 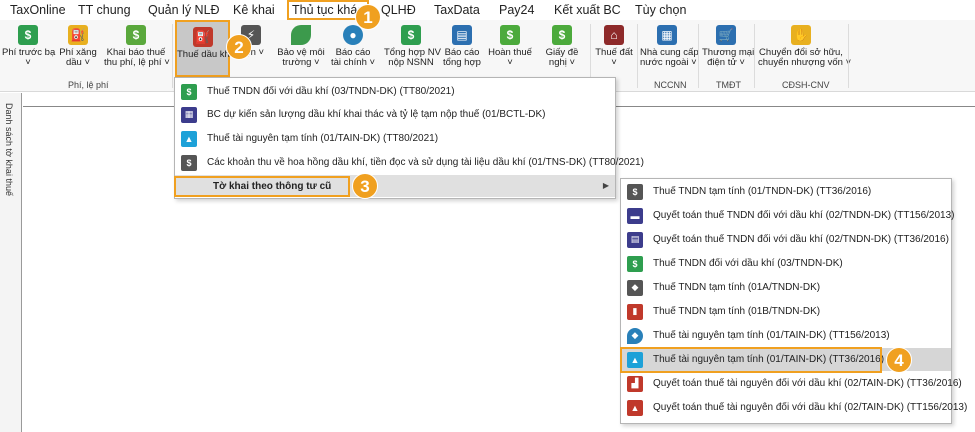 I want to click on menu-ke-khai: Kê khai, so click(x=254, y=10).